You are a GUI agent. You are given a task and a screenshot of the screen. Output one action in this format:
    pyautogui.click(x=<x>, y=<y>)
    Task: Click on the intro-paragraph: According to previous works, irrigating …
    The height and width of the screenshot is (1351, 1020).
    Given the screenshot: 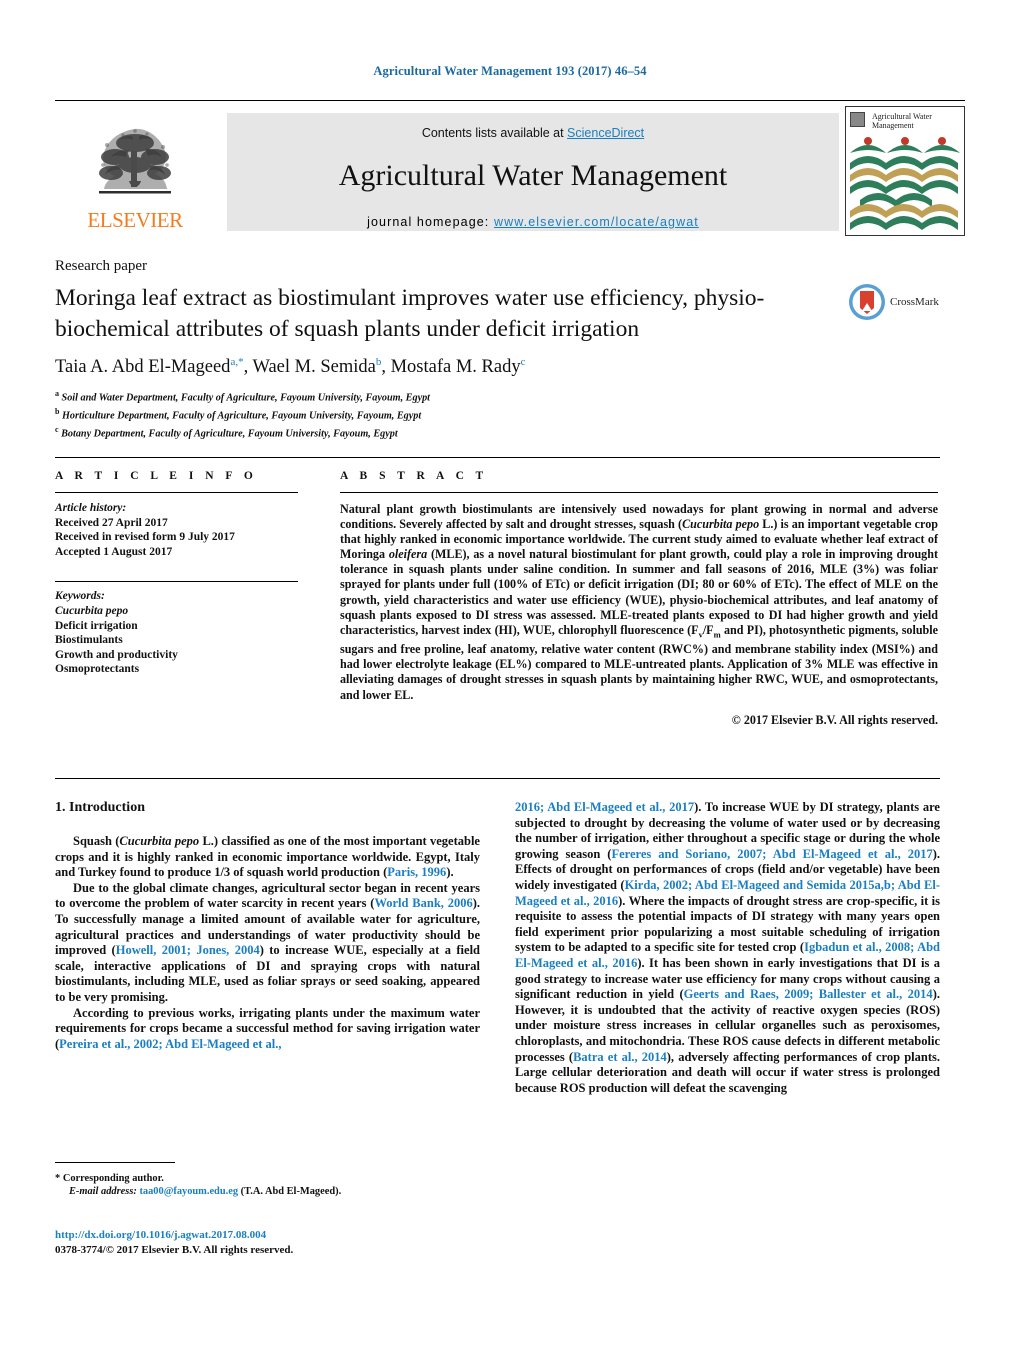 What is the action you would take?
    pyautogui.click(x=267, y=1028)
    